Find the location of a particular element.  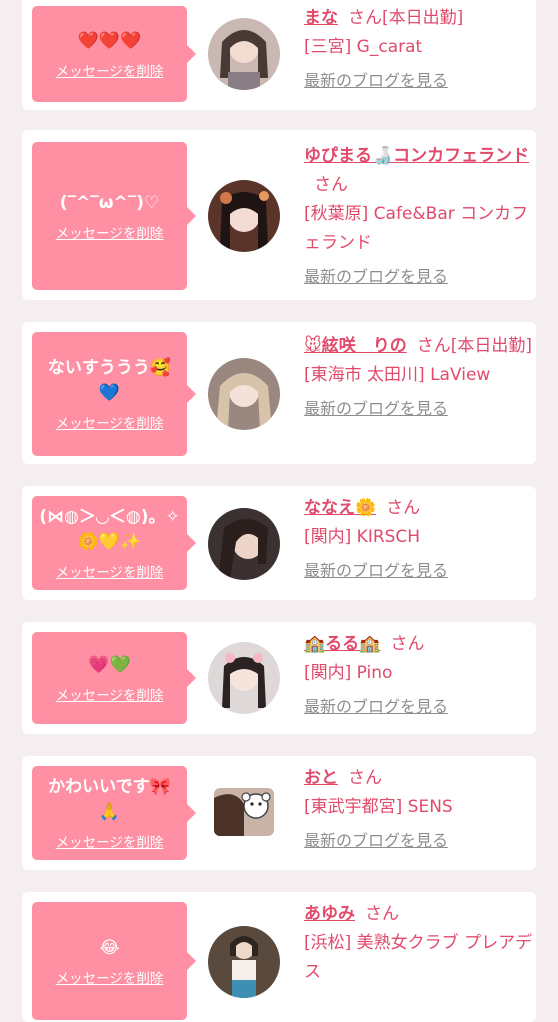

message-card: 😂 メッセージを削除 あゆみ さん [浜松] 美熟女クラブ プレアデス is located at coordinates (279, 957).